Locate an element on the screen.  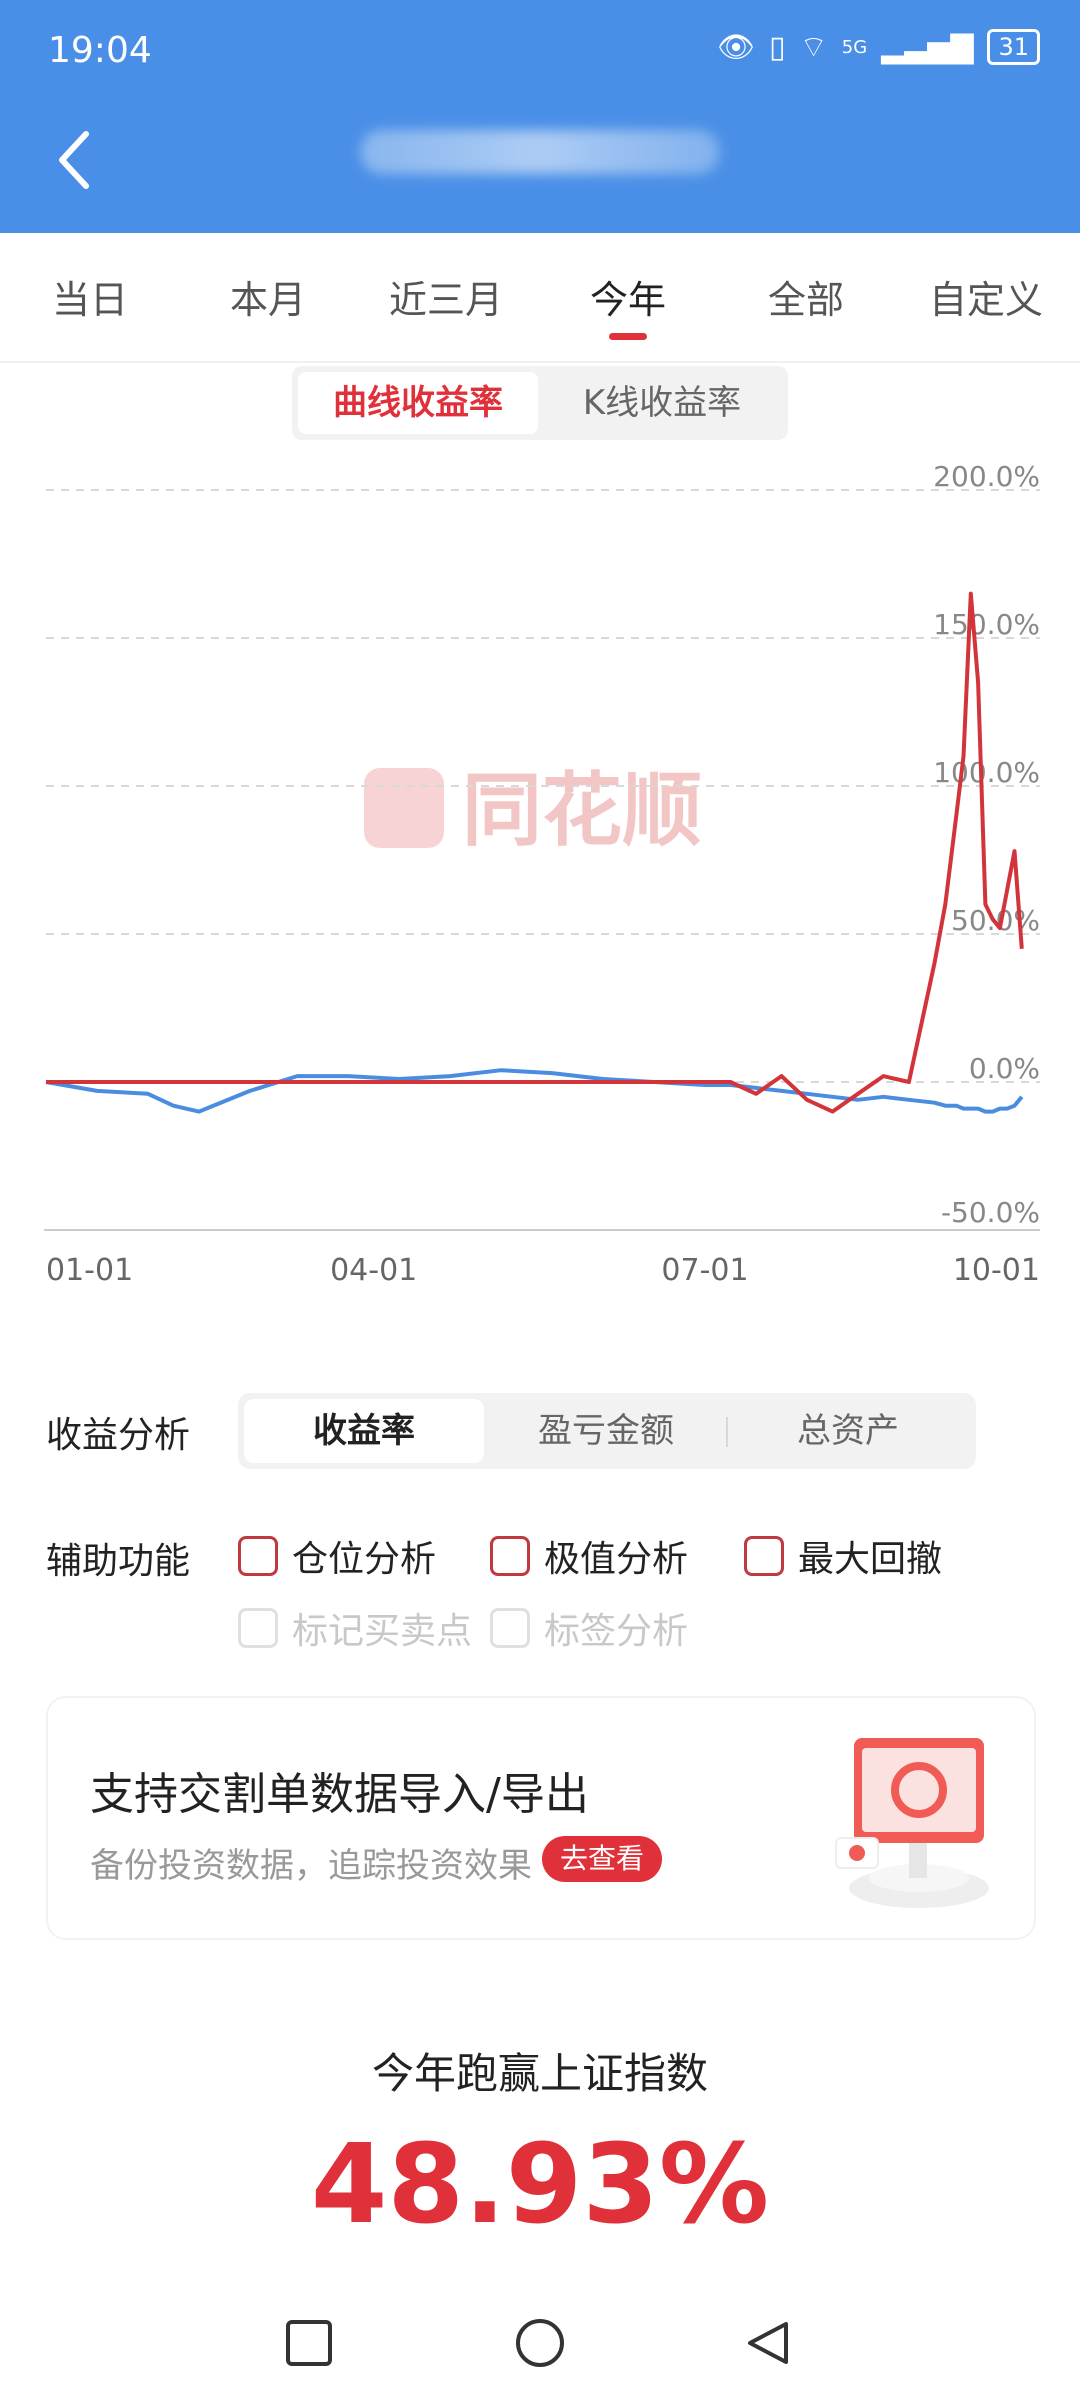
back-arrow-icon is located at coordinates (74, 160).